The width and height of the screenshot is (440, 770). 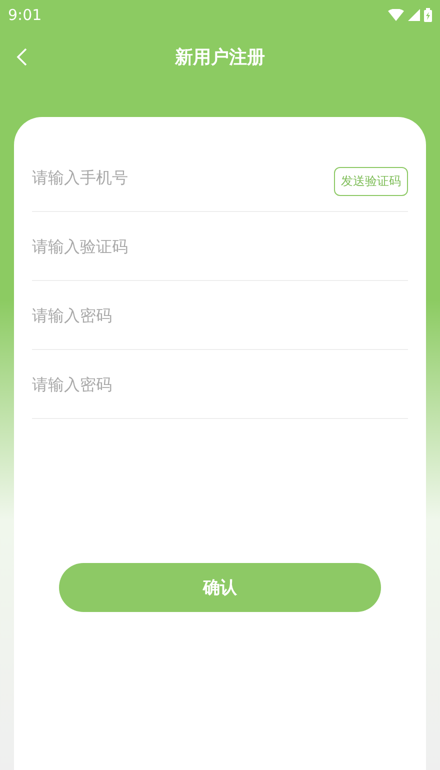 I want to click on page-title: 新用户注册, so click(x=220, y=57).